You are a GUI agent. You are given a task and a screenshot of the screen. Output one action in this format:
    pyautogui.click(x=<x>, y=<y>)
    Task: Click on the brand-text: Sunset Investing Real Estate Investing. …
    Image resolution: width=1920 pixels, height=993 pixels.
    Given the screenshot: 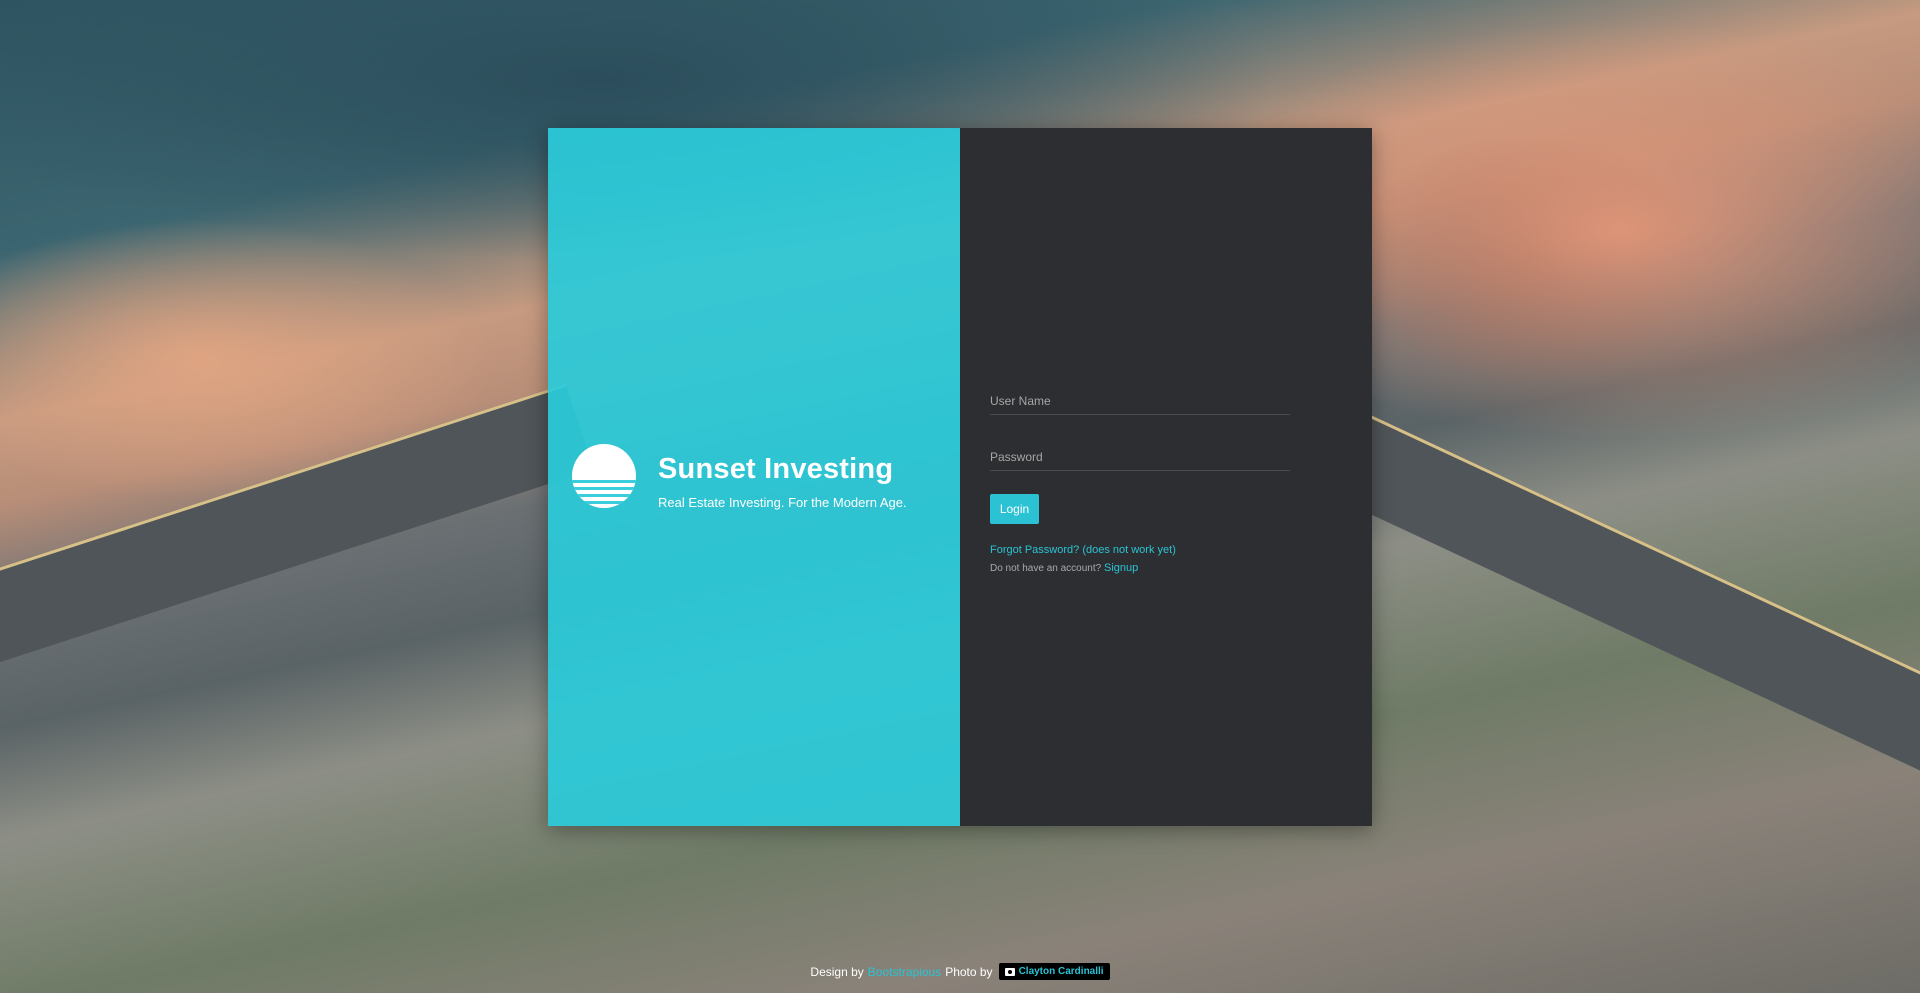 What is the action you would take?
    pyautogui.click(x=782, y=477)
    